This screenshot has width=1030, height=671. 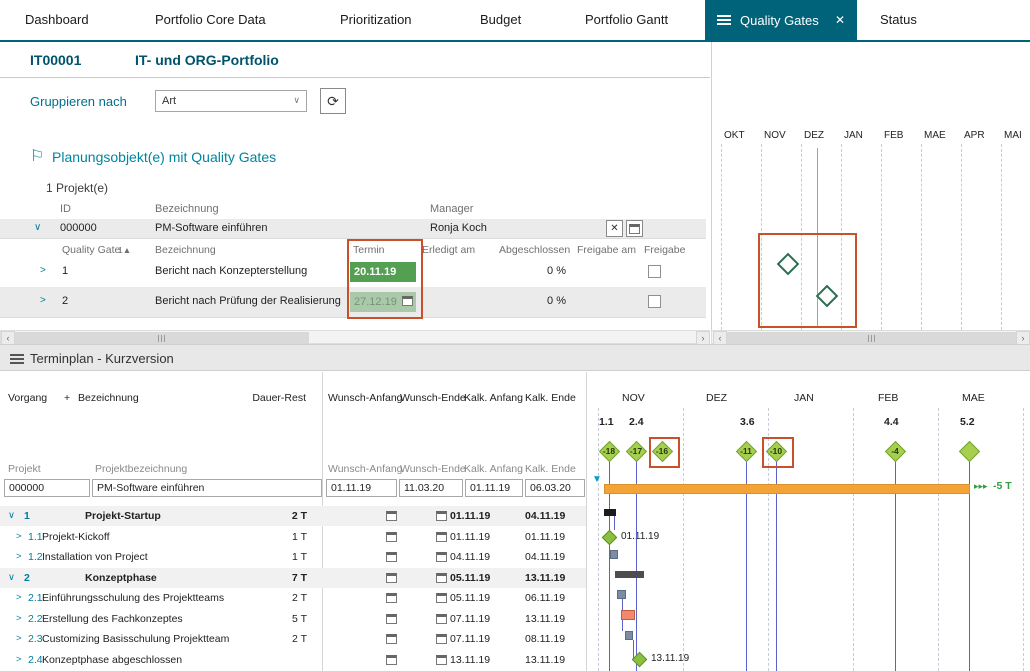 What do you see at coordinates (534, 250) in the screenshot?
I see `col-abgeschlossen: Abgeschlossen` at bounding box center [534, 250].